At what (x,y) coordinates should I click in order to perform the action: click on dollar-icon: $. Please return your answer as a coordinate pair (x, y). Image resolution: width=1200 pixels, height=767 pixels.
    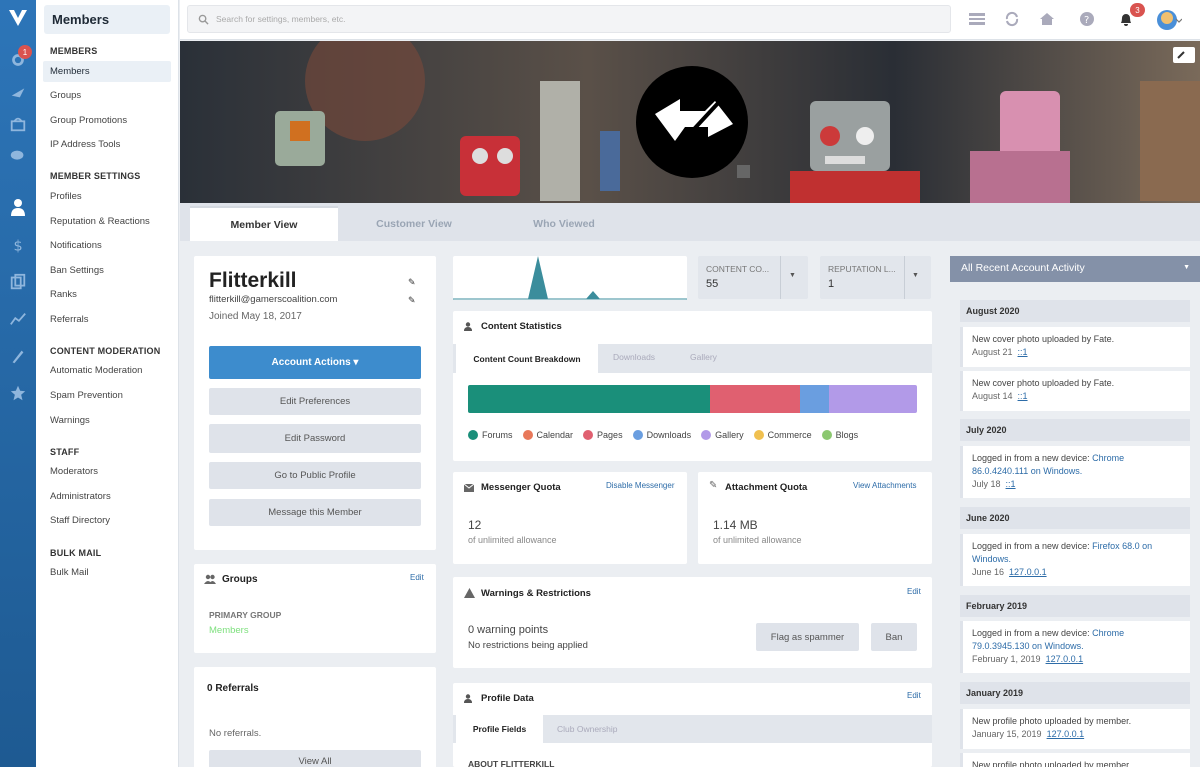
    Looking at the image, I should click on (18, 245).